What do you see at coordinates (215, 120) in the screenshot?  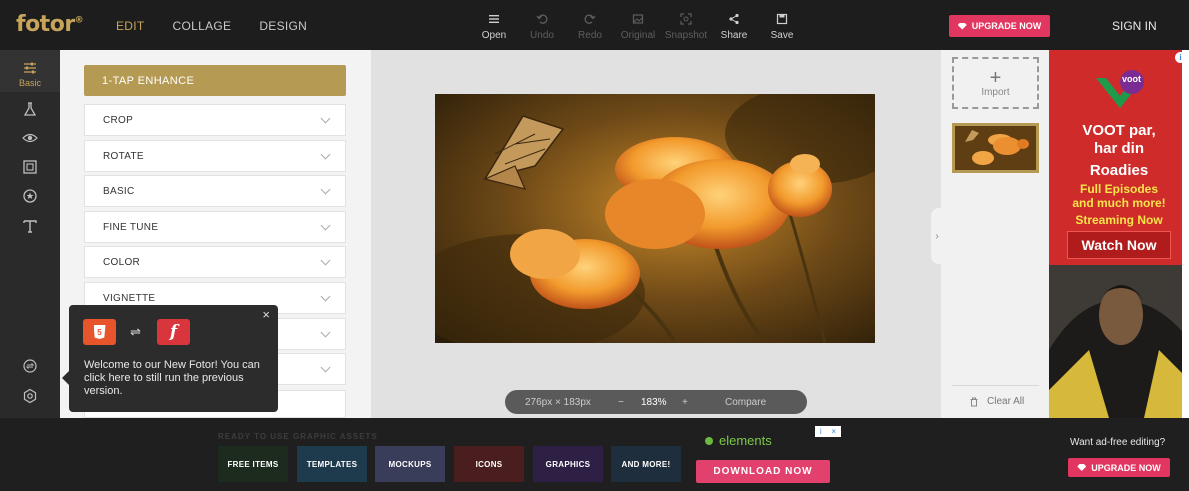 I see `accordion-crop: CROP` at bounding box center [215, 120].